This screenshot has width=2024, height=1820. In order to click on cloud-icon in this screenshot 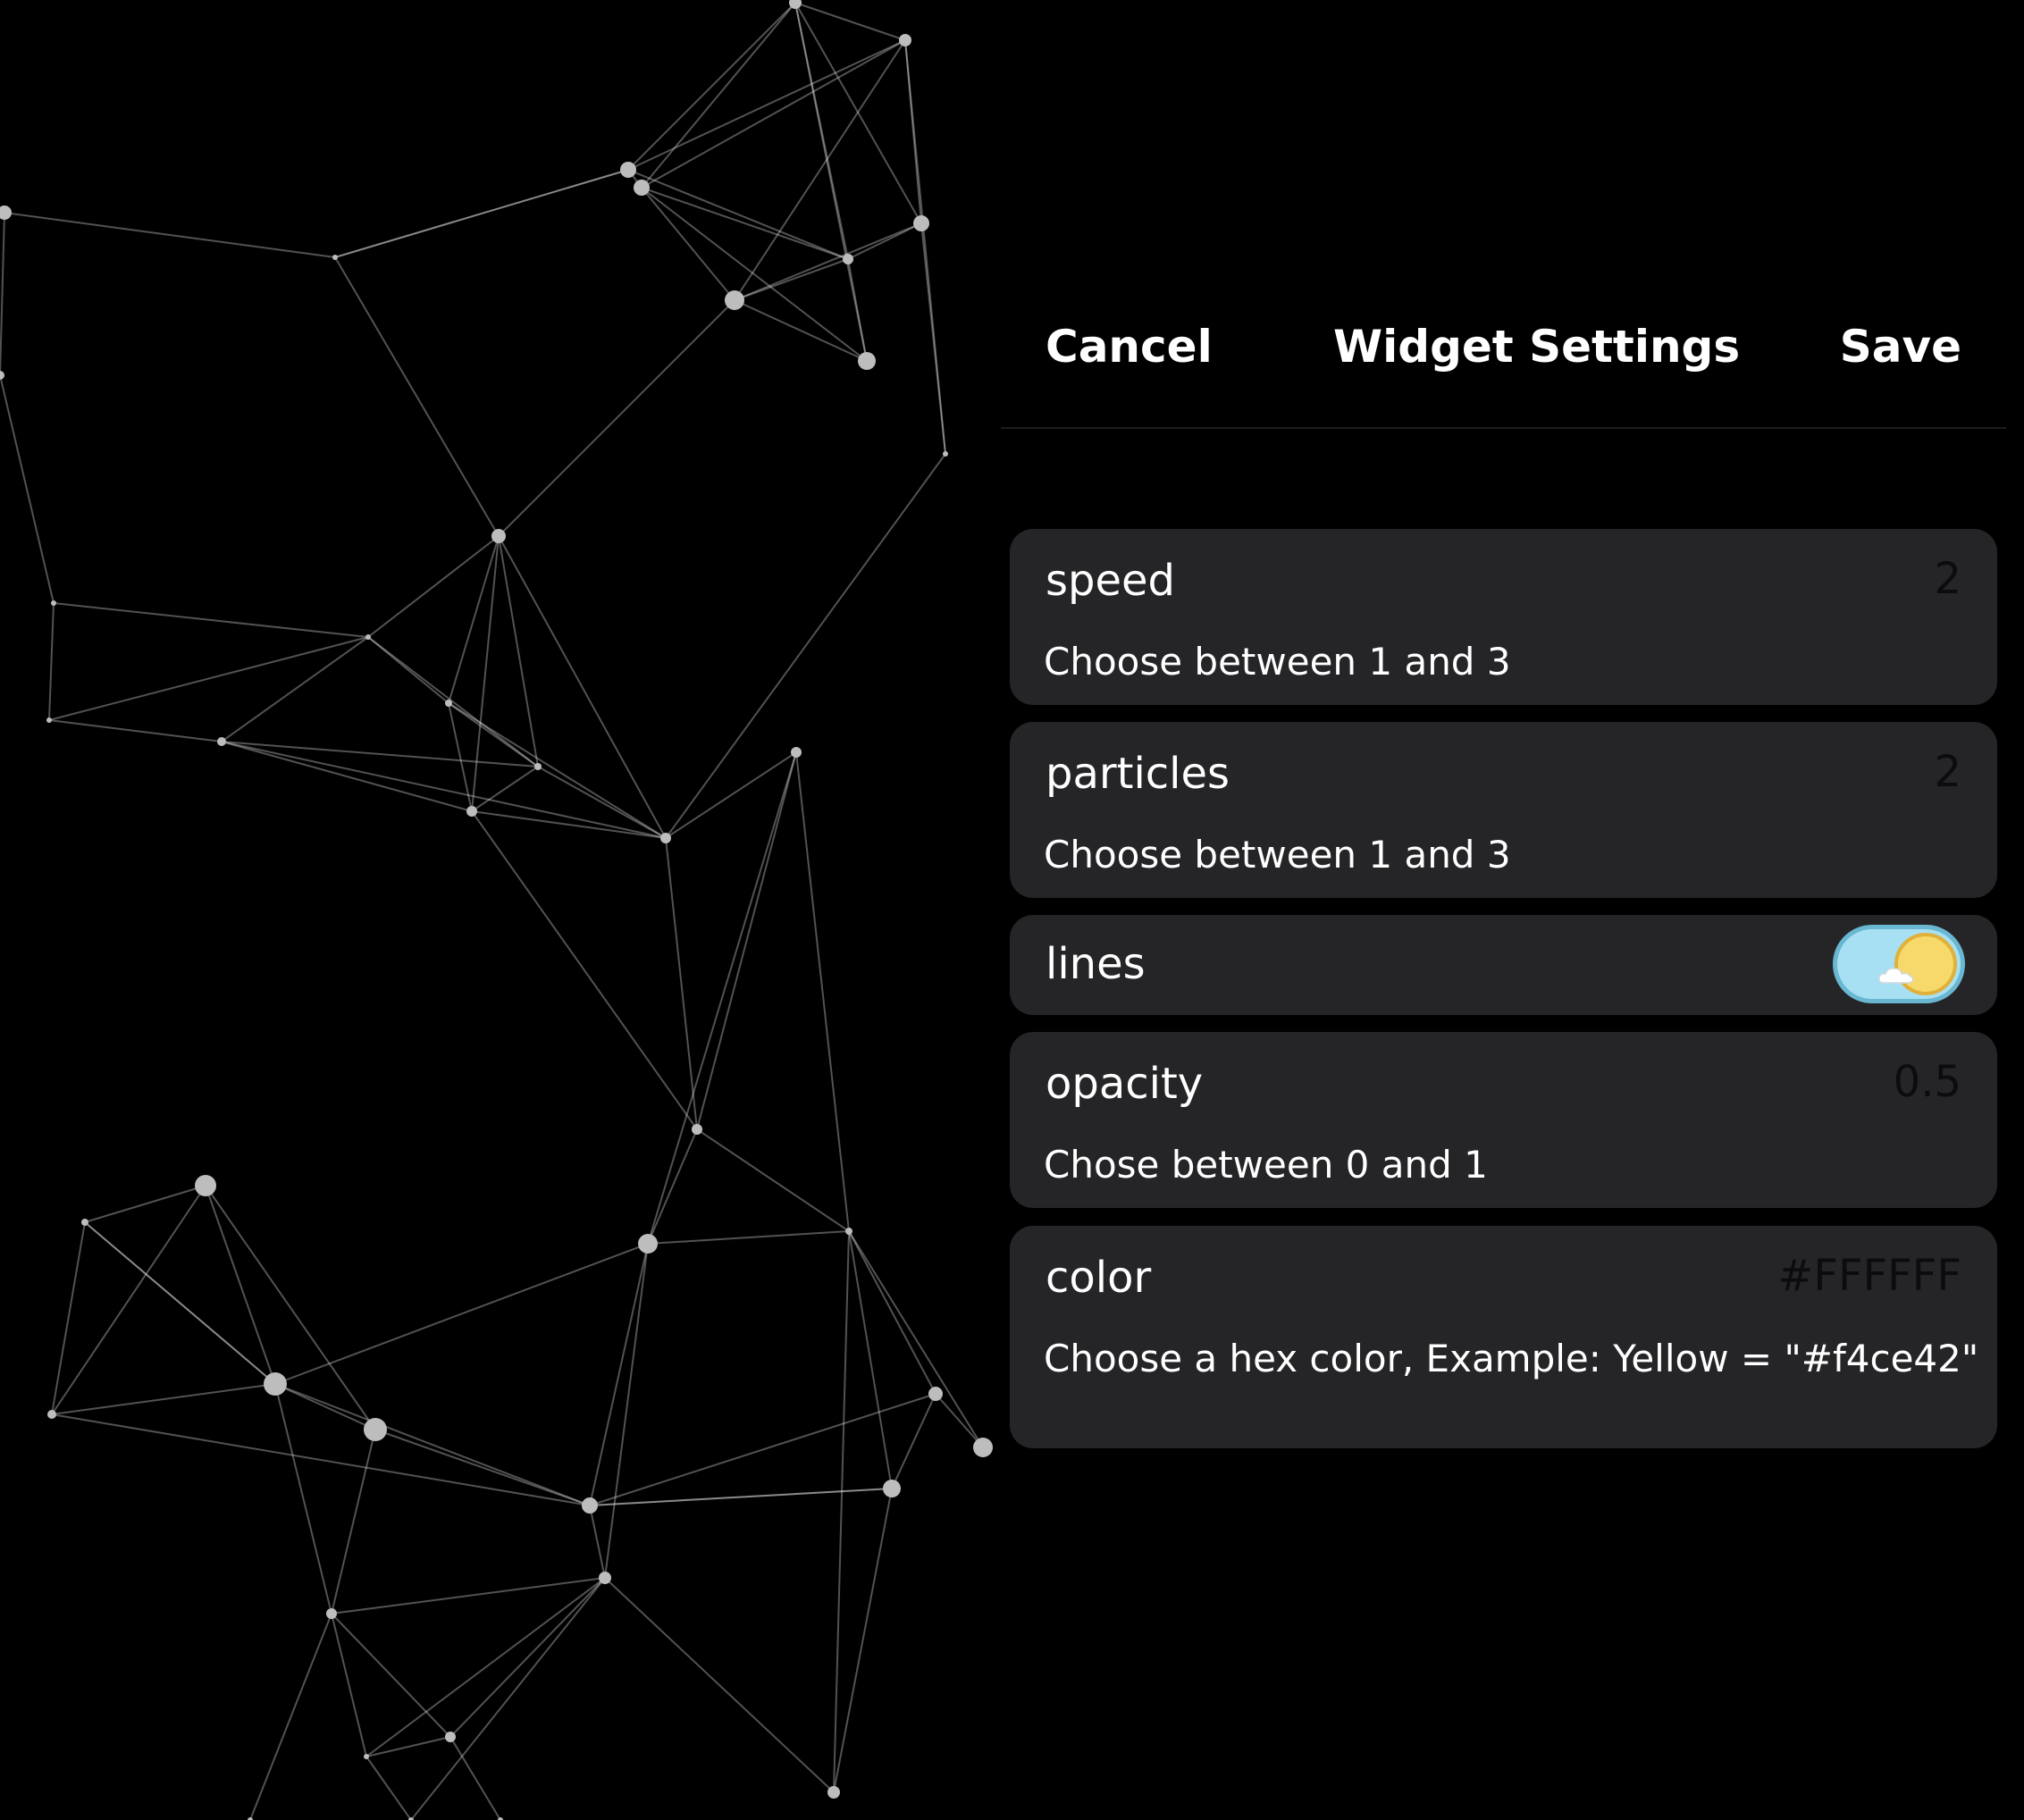, I will do `click(1896, 976)`.